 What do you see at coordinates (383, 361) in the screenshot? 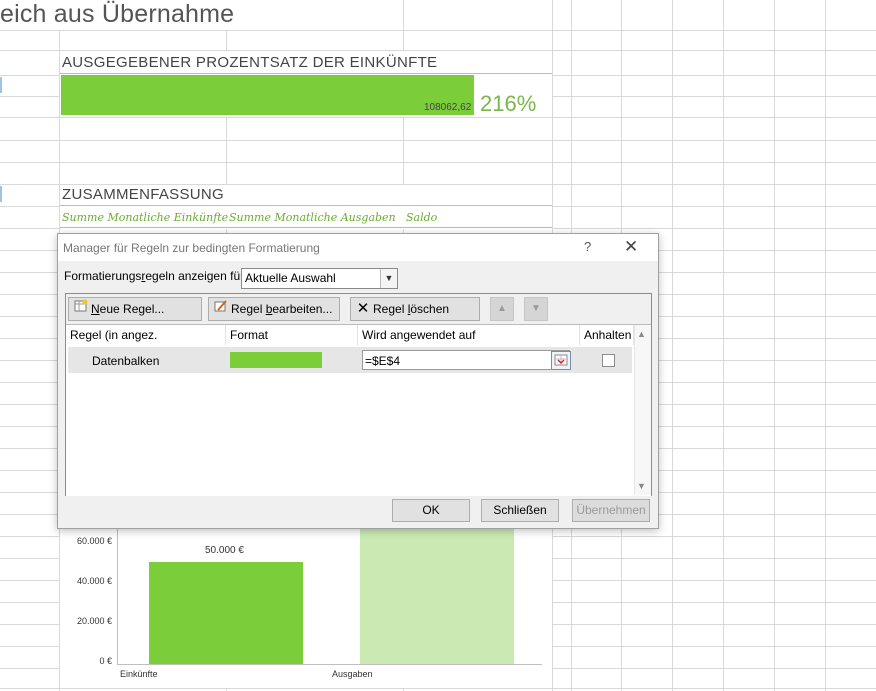
I see `applies-to-value: =$E$4` at bounding box center [383, 361].